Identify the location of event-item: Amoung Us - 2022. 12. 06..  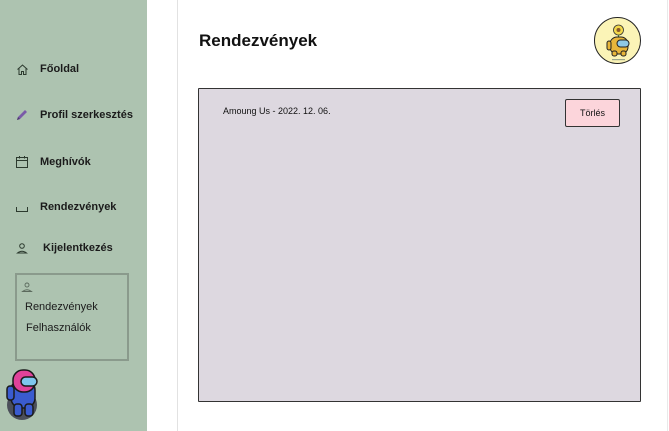
(277, 111).